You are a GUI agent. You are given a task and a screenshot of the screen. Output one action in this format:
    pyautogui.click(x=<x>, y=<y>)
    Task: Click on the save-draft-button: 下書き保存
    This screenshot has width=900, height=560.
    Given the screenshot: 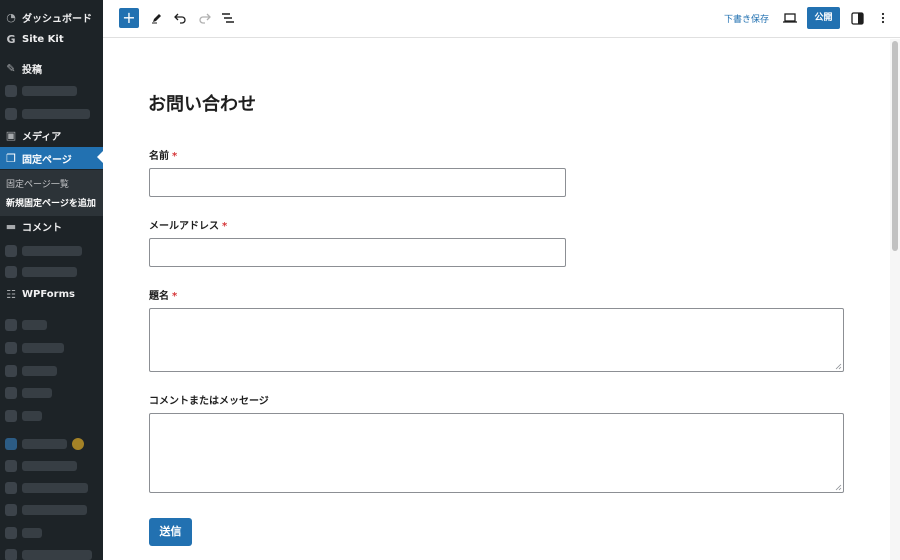 What is the action you would take?
    pyautogui.click(x=746, y=18)
    